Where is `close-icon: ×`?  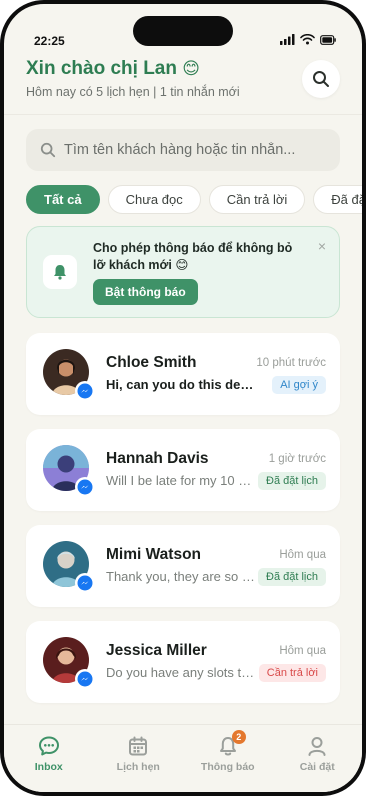
close-icon: × is located at coordinates (322, 246).